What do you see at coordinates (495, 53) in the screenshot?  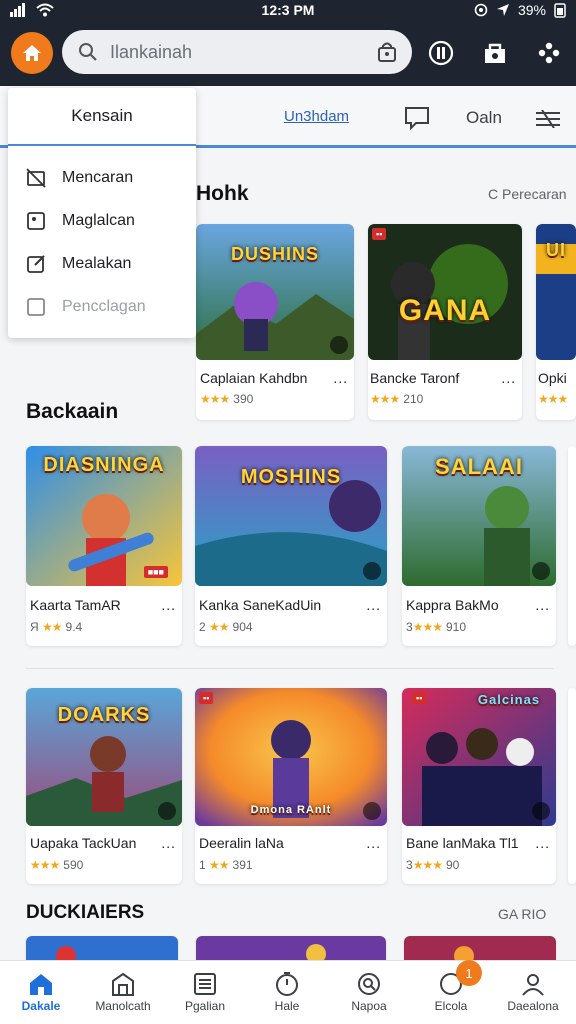 I see `bag-icon` at bounding box center [495, 53].